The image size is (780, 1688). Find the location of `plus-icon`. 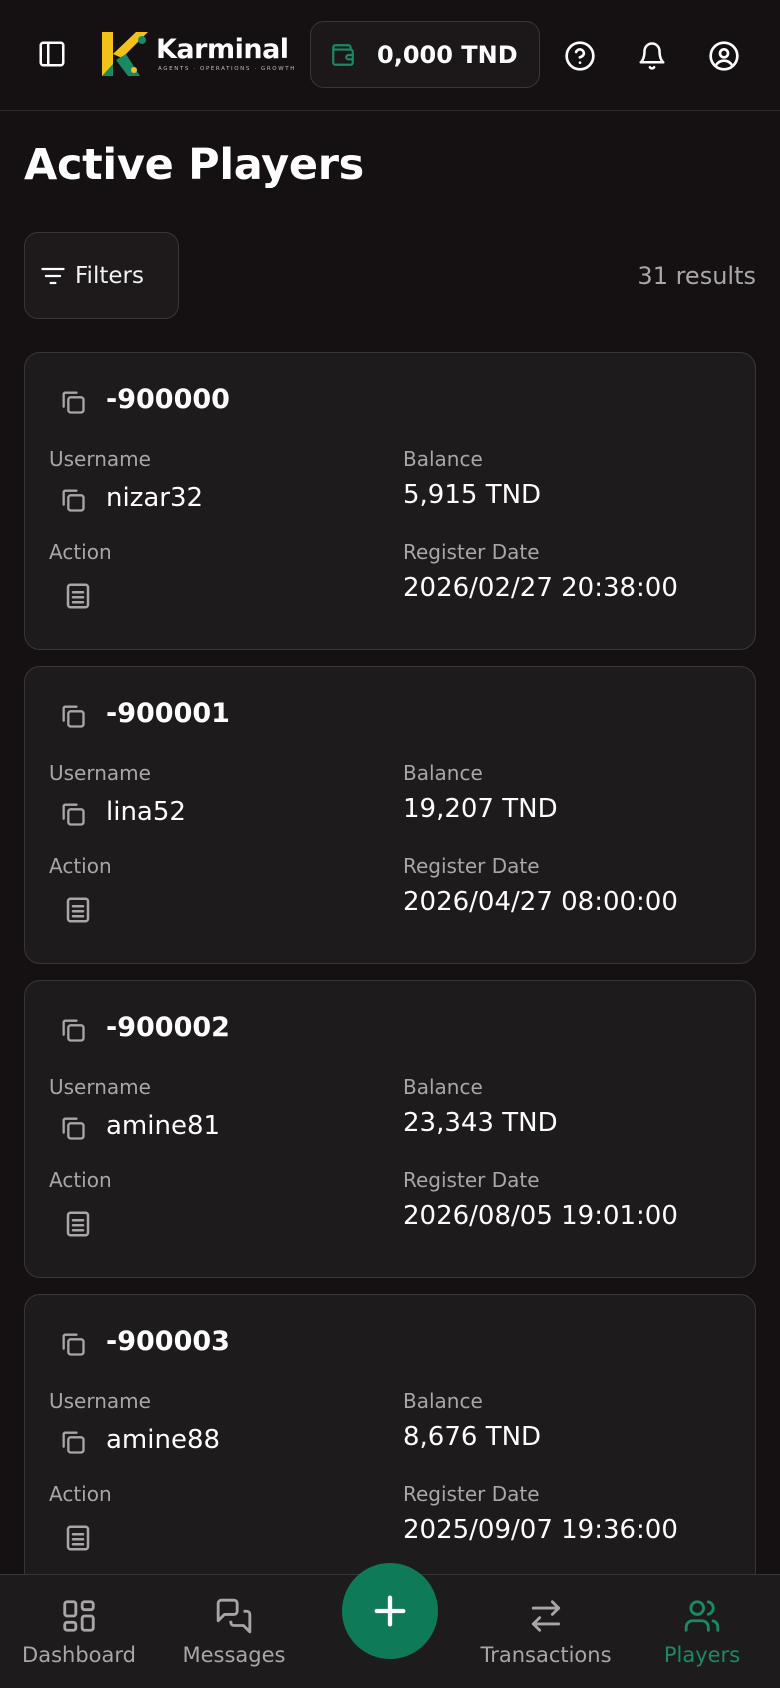

plus-icon is located at coordinates (390, 1611).